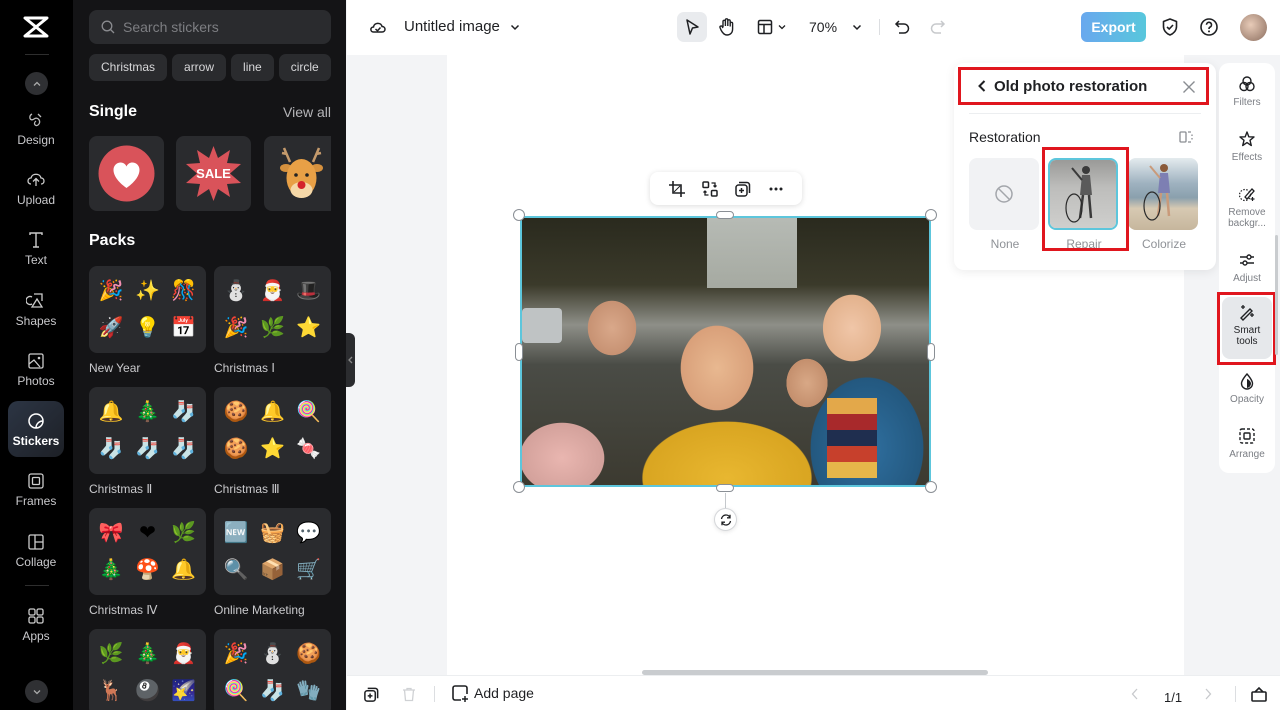 Image resolution: width=1280 pixels, height=710 pixels. Describe the element at coordinates (725, 488) in the screenshot. I see `resize-handle-bottom` at that location.